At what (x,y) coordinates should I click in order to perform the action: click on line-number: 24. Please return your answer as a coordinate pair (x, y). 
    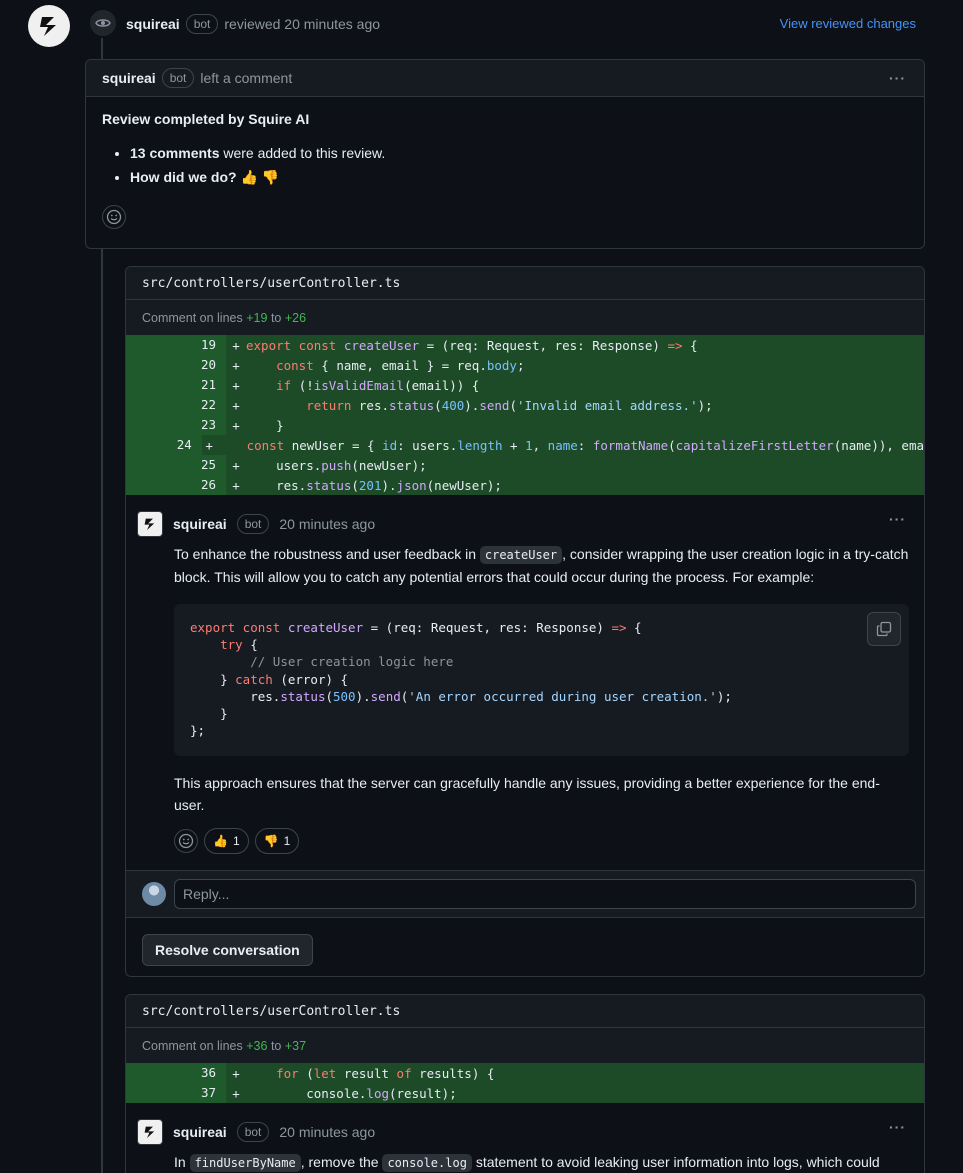
    Looking at the image, I should click on (164, 445).